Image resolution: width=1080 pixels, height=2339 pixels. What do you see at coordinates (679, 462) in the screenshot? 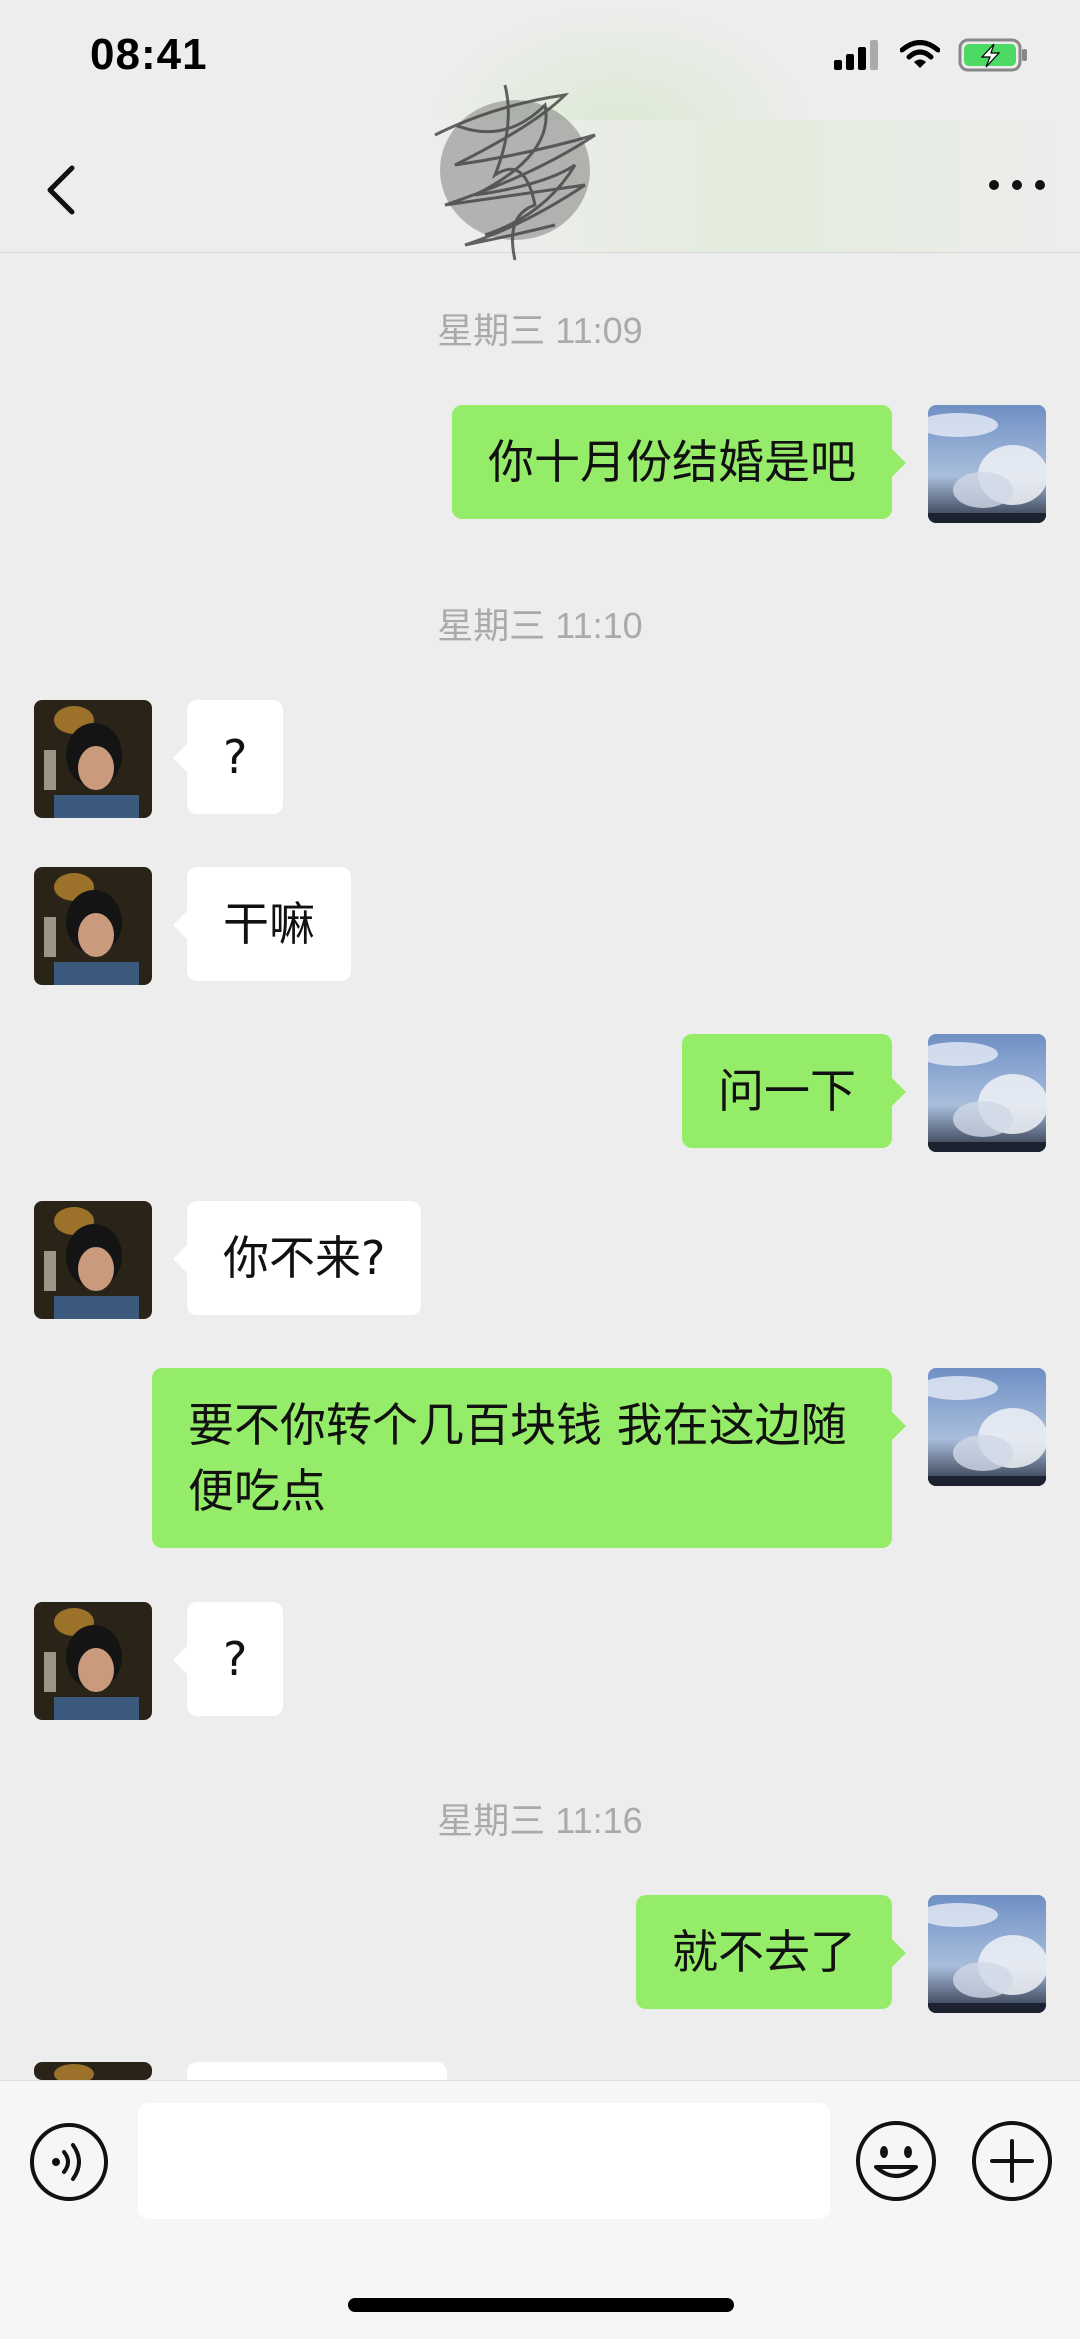
I see `message-bubble-outgoing: 你十月份结婚是吧` at bounding box center [679, 462].